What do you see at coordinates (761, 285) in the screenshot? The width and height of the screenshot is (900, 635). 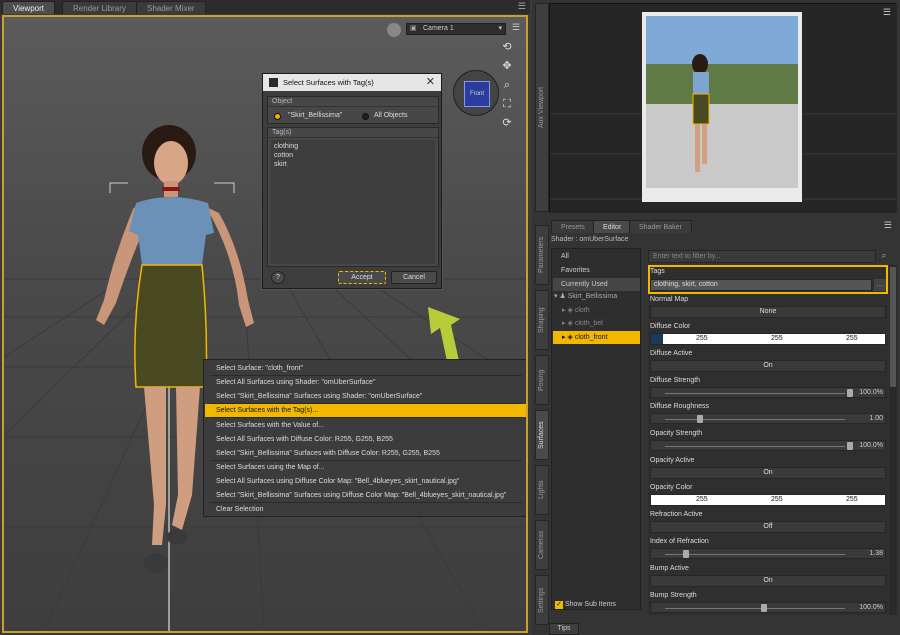 I see `prop-tags-field: clothing, skirt, cotton` at bounding box center [761, 285].